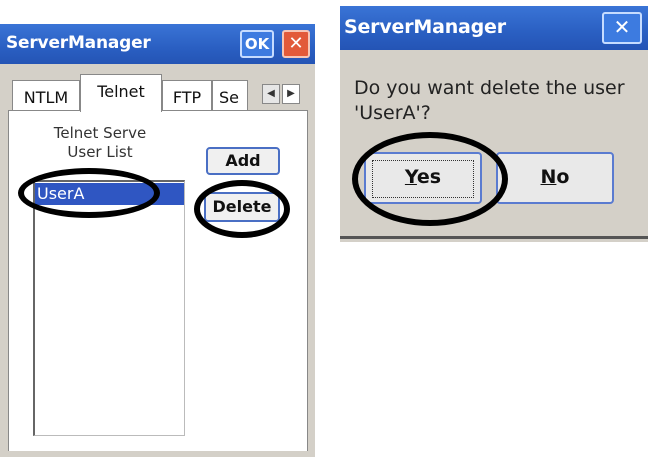  Describe the element at coordinates (622, 28) in the screenshot. I see `dialog-close-icon: ✕` at that location.